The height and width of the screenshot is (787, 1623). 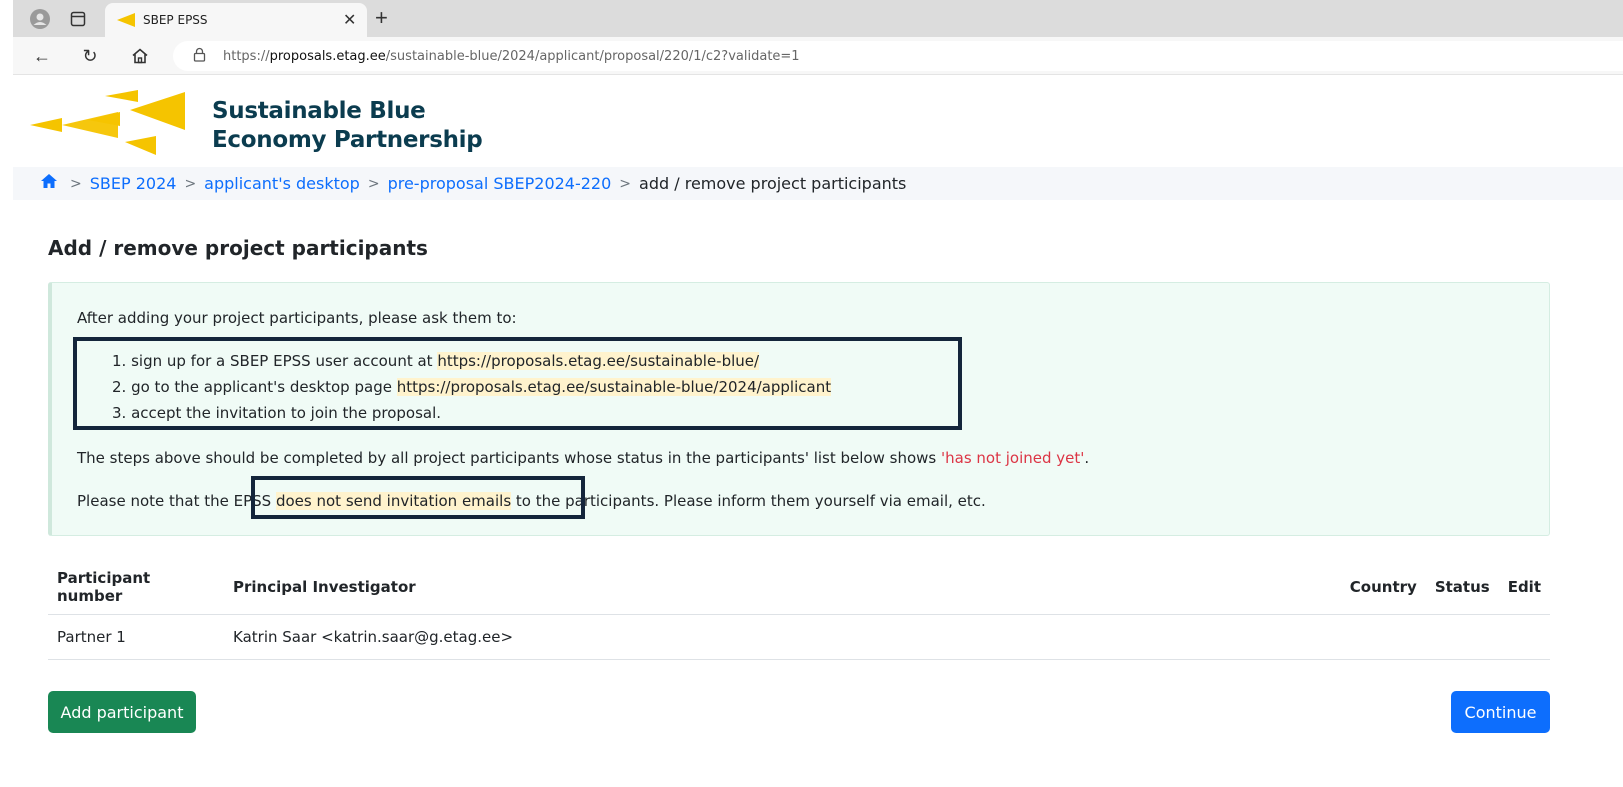 What do you see at coordinates (133, 183) in the screenshot?
I see `breadcrumb-link-sbep-2024: SBEP 2024` at bounding box center [133, 183].